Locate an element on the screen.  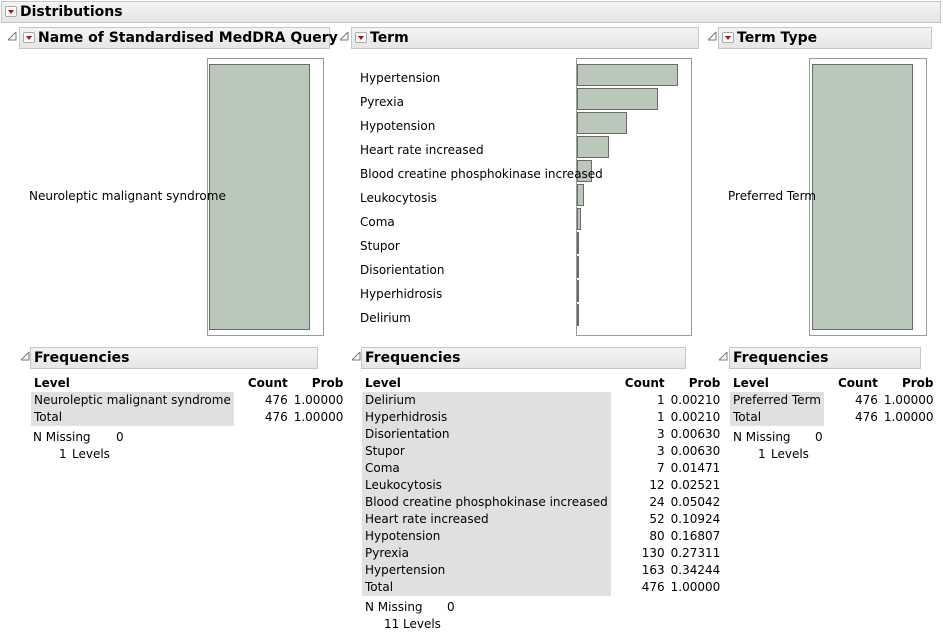
panel-title: Term Type is located at coordinates (777, 38).